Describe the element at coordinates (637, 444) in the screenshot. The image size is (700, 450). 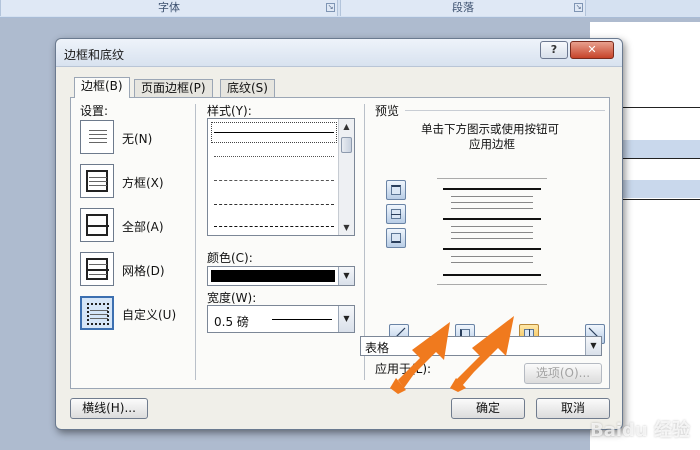
I see `watermark-url: jingyan.baidu.com` at that location.